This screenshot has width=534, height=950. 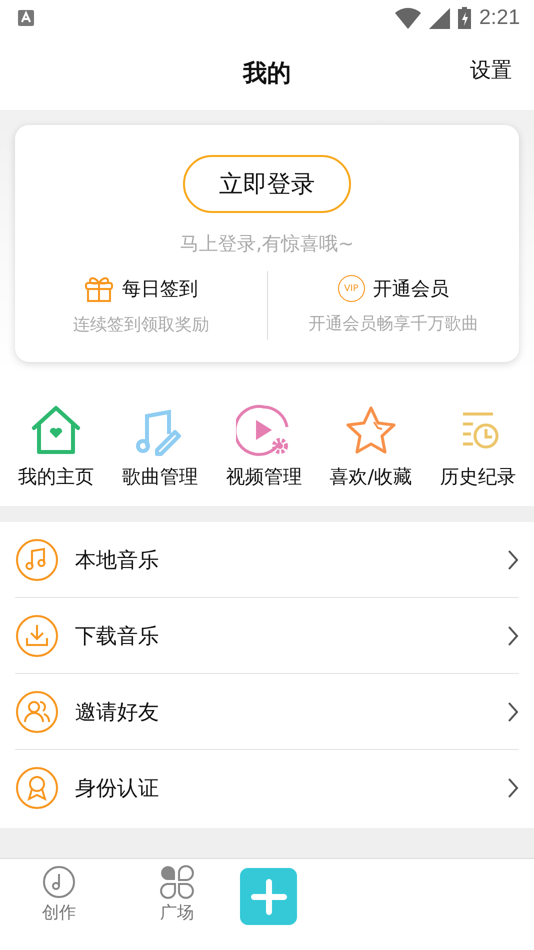 What do you see at coordinates (267, 636) in the screenshot?
I see `menu-row: 下载音乐` at bounding box center [267, 636].